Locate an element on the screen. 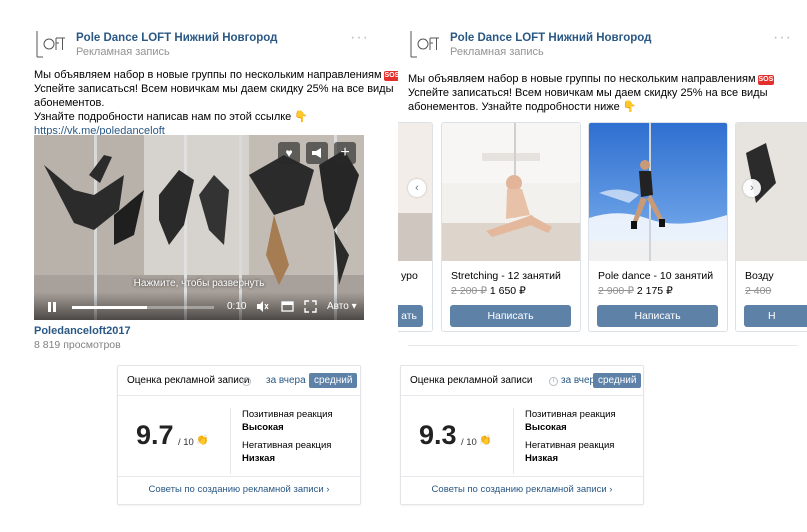 The height and width of the screenshot is (532, 807). product-title: Stretching - 12 занятий is located at coordinates (506, 276).